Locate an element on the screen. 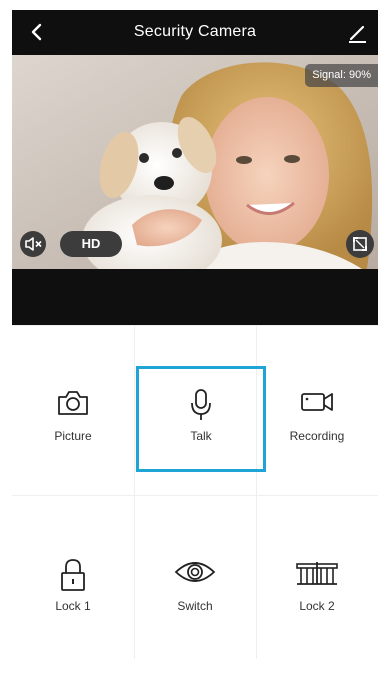  gate-icon is located at coordinates (317, 574).